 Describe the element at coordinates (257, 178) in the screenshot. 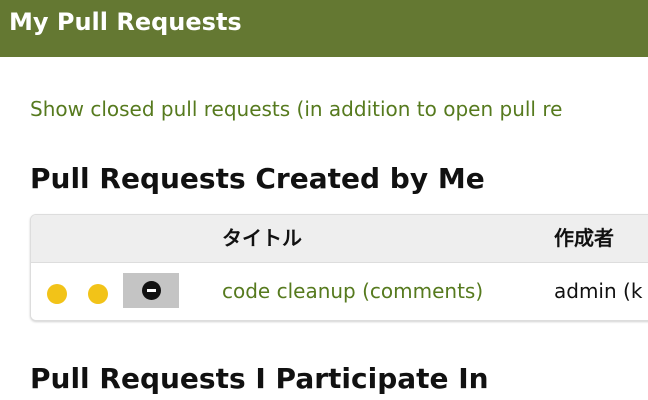

I see `section-heading-created-by-me: Pull Requests Created by Me` at that location.